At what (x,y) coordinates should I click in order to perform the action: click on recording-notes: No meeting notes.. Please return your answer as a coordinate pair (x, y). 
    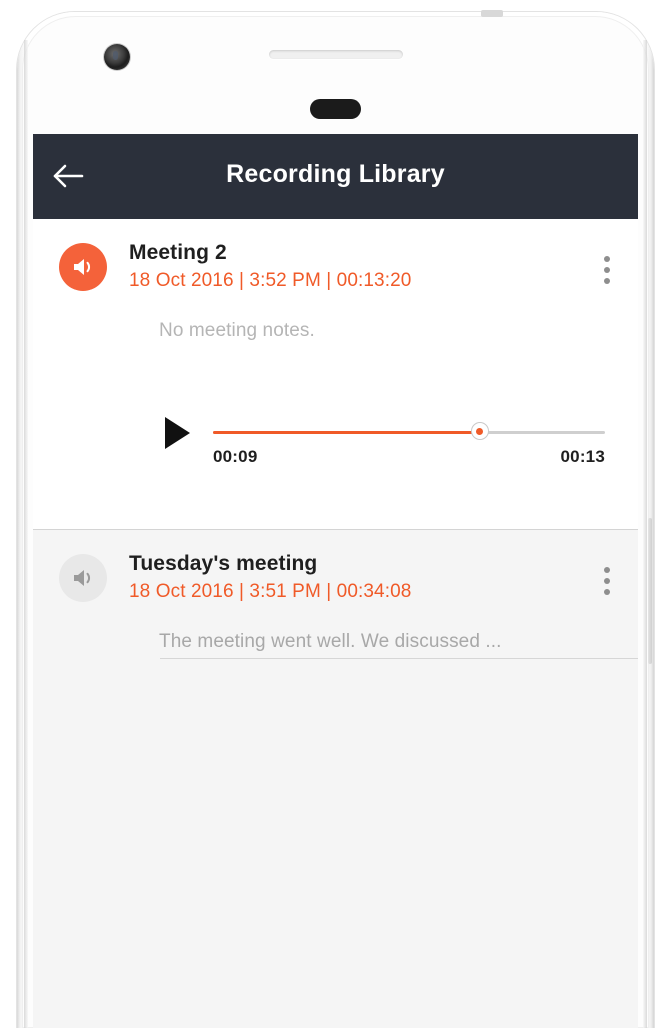
    Looking at the image, I should click on (237, 331).